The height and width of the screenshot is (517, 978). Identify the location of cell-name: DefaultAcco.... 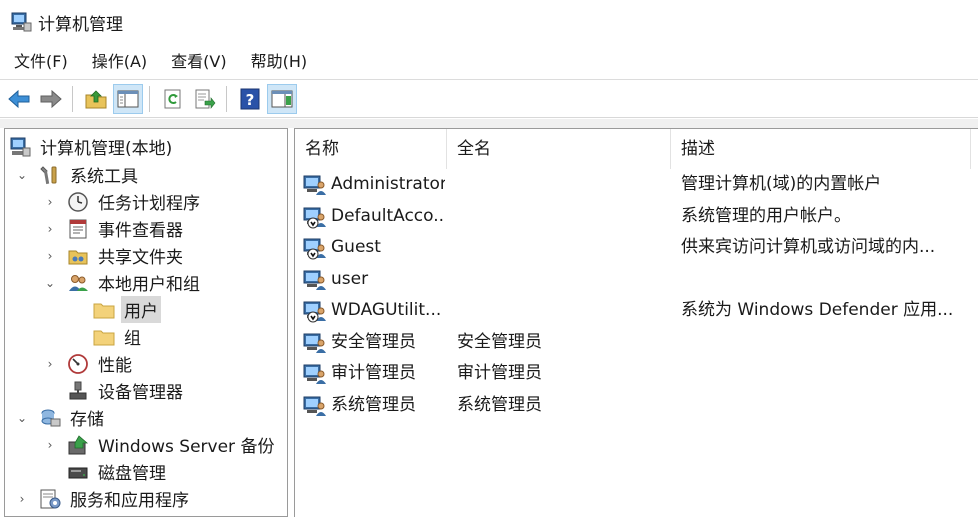
(388, 215).